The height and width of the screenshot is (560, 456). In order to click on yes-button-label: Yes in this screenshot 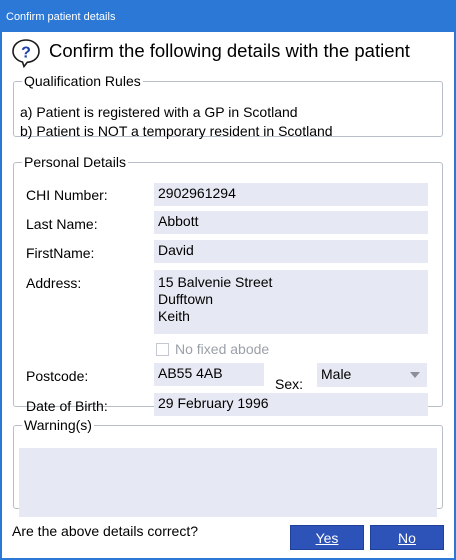, I will do `click(327, 538)`.